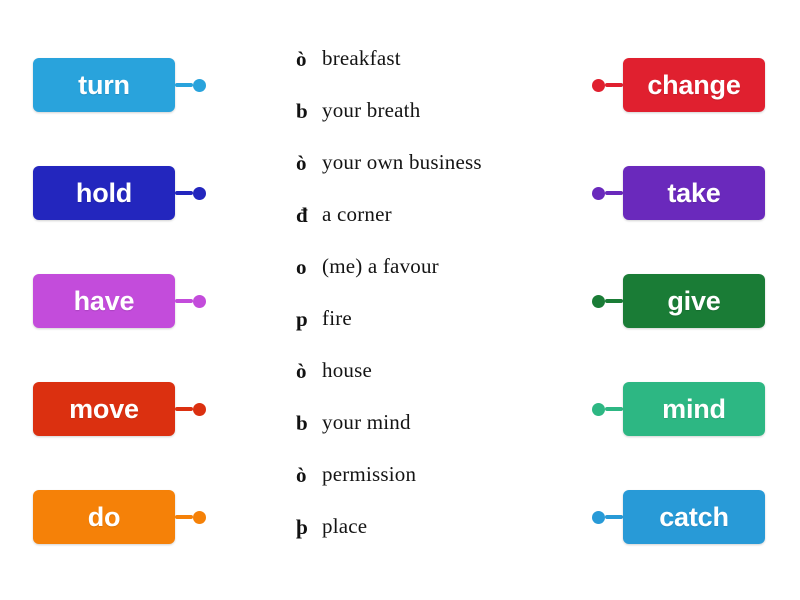  I want to click on tile-turn: turn, so click(104, 85).